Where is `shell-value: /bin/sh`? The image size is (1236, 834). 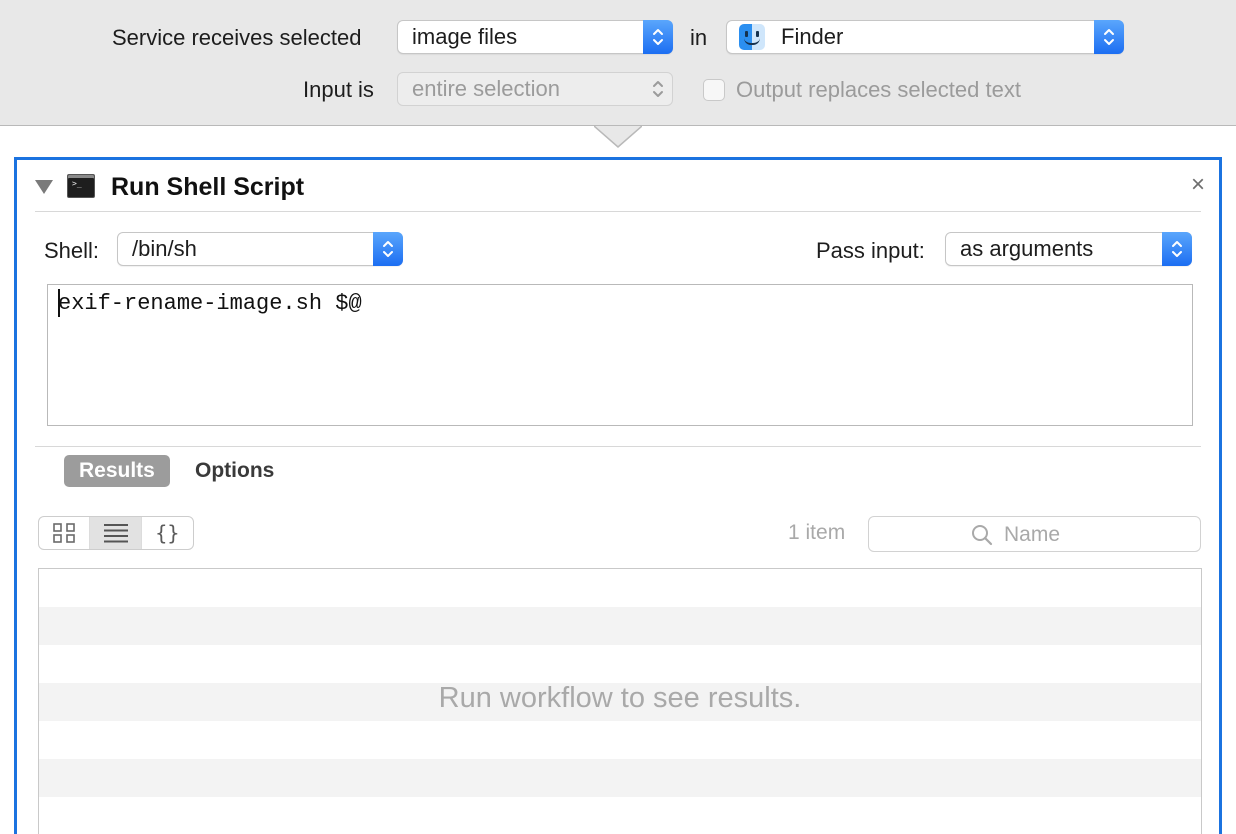 shell-value: /bin/sh is located at coordinates (164, 248).